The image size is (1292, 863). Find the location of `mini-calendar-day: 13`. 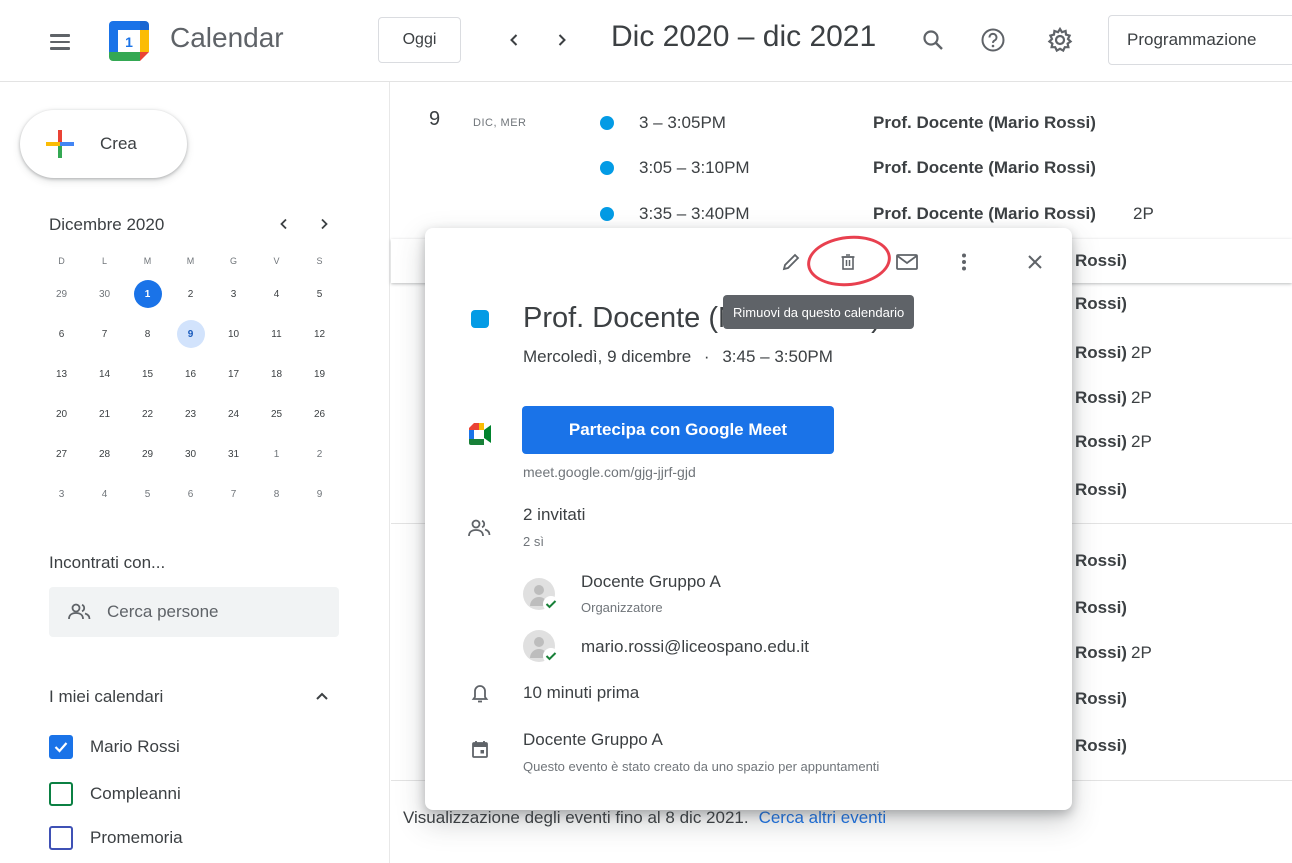

mini-calendar-day: 13 is located at coordinates (61, 374).